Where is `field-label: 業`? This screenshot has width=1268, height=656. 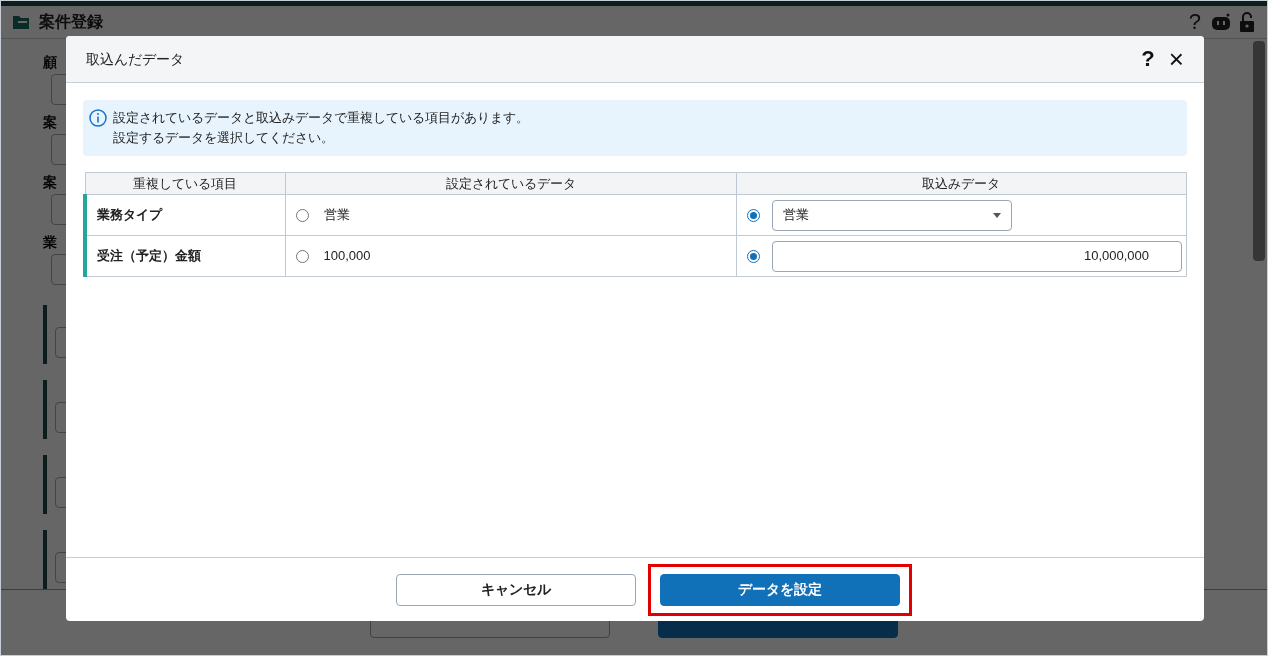 field-label: 業 is located at coordinates (50, 242).